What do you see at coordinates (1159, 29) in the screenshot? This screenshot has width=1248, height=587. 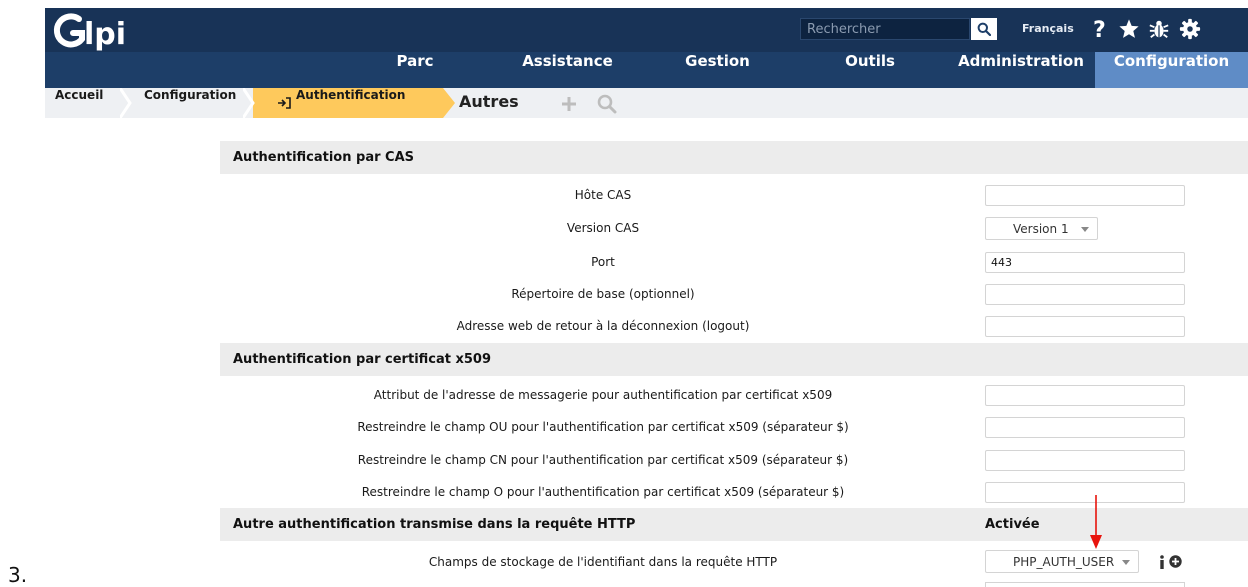 I see `bug-icon` at bounding box center [1159, 29].